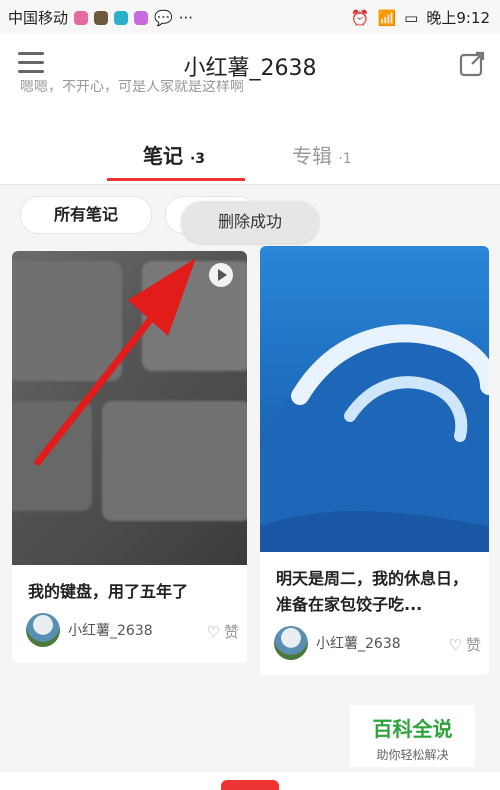 Image resolution: width=500 pixels, height=790 pixels. I want to click on active-tab-indicator, so click(176, 179).